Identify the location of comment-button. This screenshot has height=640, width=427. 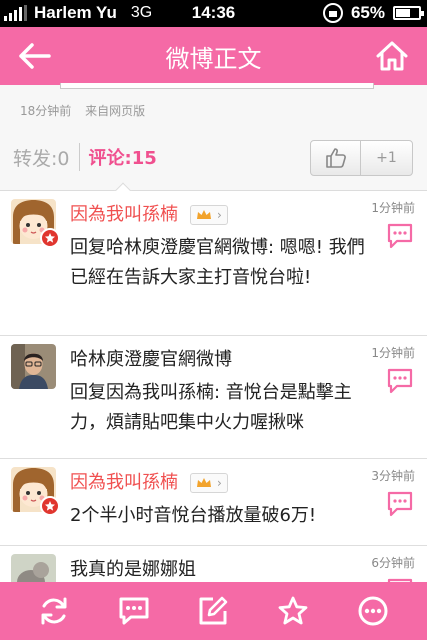
(134, 611).